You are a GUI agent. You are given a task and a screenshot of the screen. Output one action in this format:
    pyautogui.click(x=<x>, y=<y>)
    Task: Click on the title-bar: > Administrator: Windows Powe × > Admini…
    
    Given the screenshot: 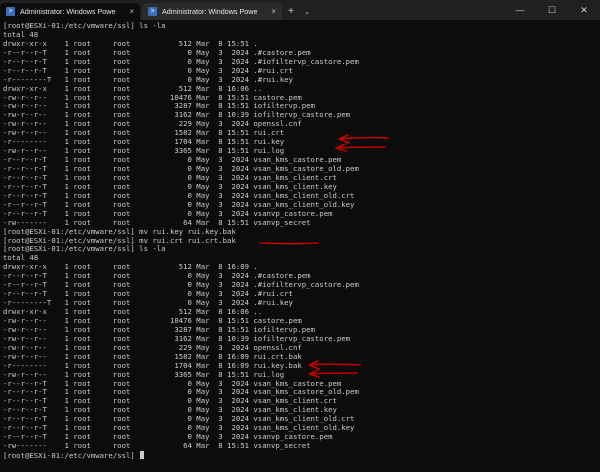 What is the action you would take?
    pyautogui.click(x=300, y=10)
    